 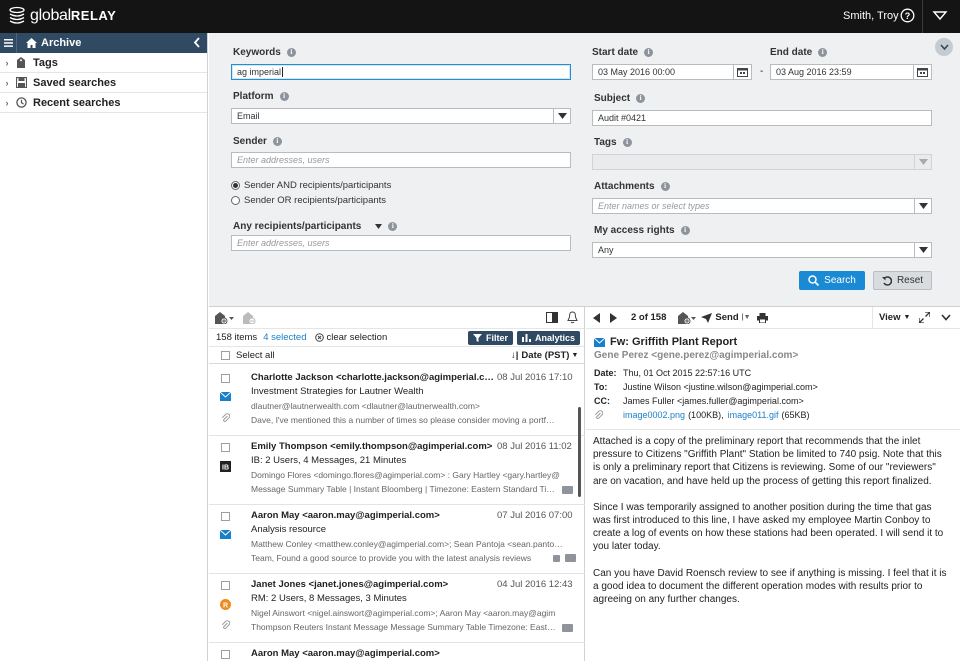 I want to click on attachment-link-2: image011.gif, so click(x=753, y=415).